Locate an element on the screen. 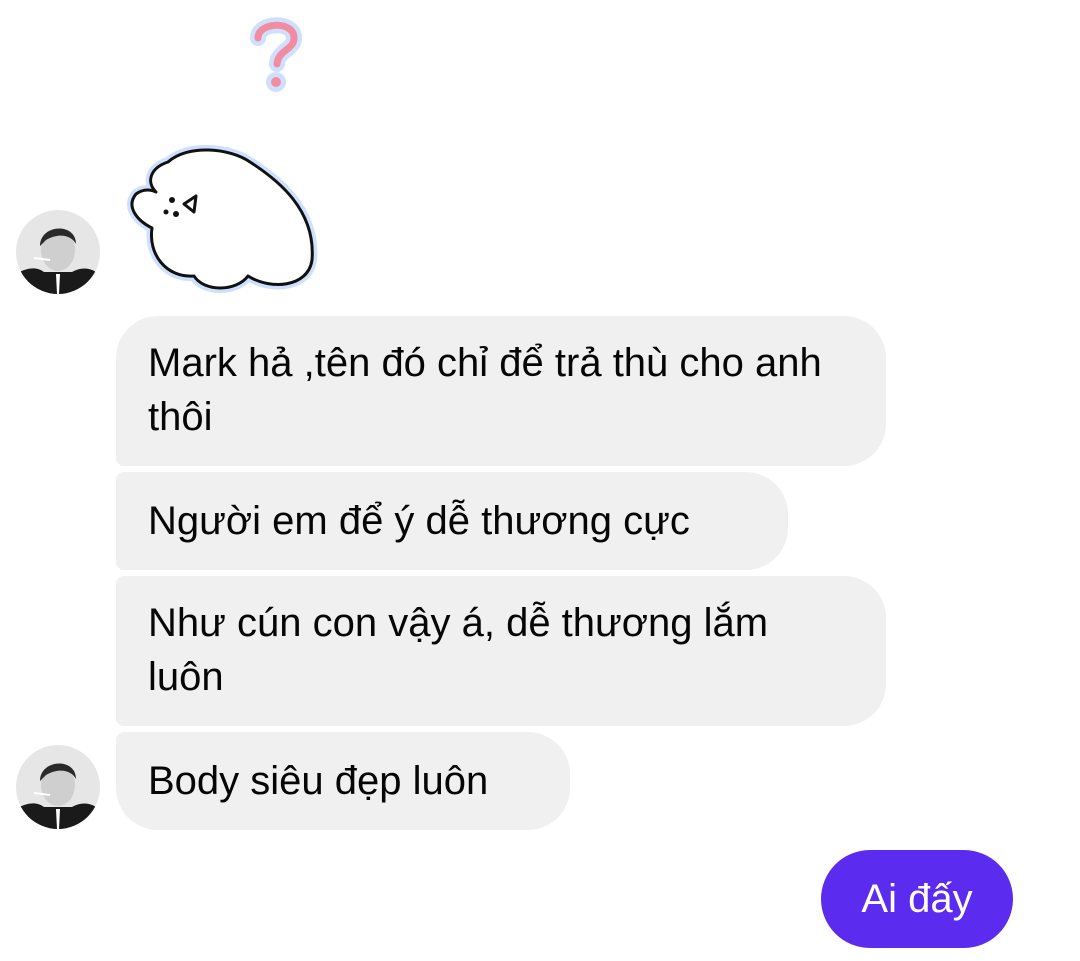 Image resolution: width=1080 pixels, height=961 pixels. question-mark-sticker-icon is located at coordinates (276, 54).